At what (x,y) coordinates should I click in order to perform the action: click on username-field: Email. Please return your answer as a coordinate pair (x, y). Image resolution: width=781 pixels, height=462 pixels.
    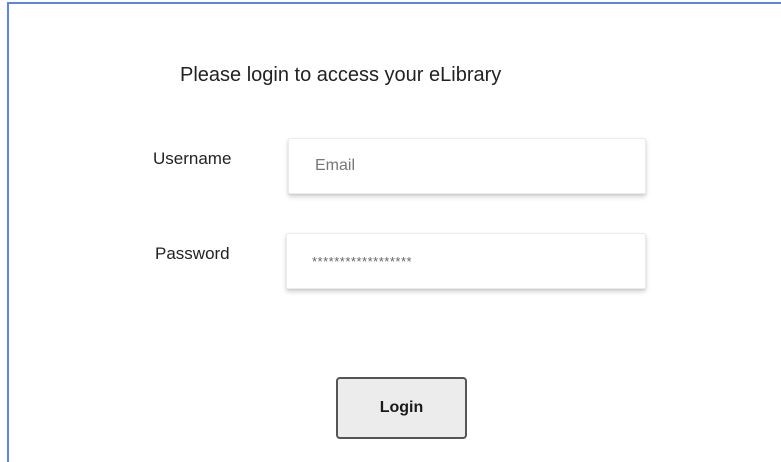
    Looking at the image, I should click on (467, 166).